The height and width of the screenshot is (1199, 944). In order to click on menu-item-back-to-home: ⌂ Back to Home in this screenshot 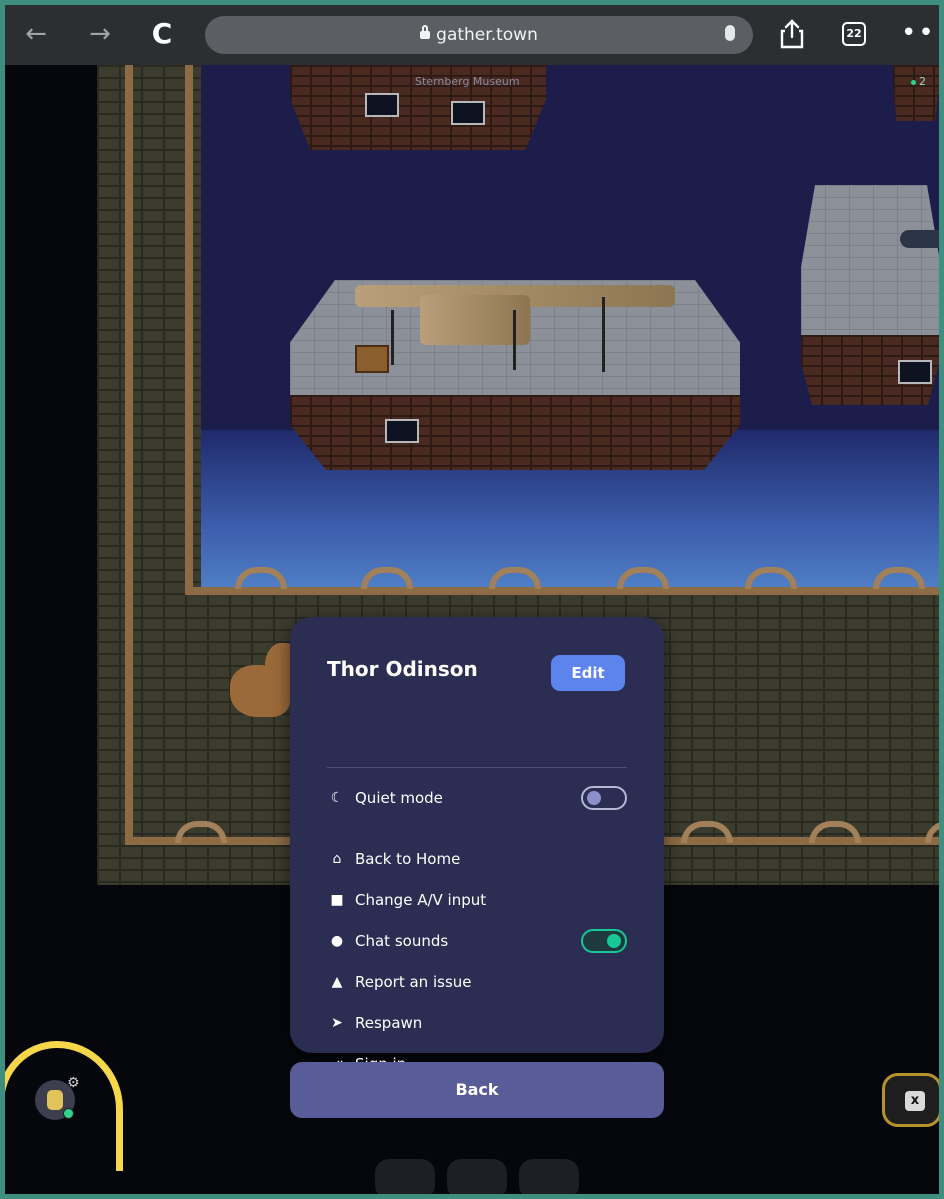, I will do `click(394, 859)`.